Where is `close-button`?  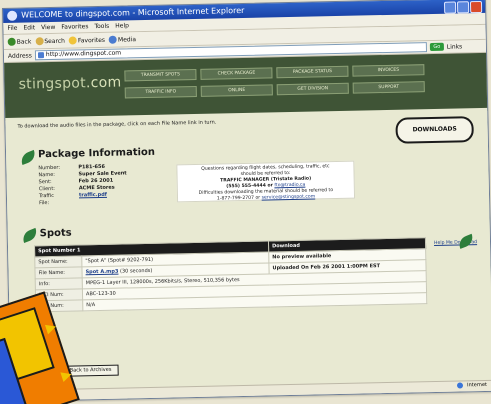 close-button is located at coordinates (476, 7).